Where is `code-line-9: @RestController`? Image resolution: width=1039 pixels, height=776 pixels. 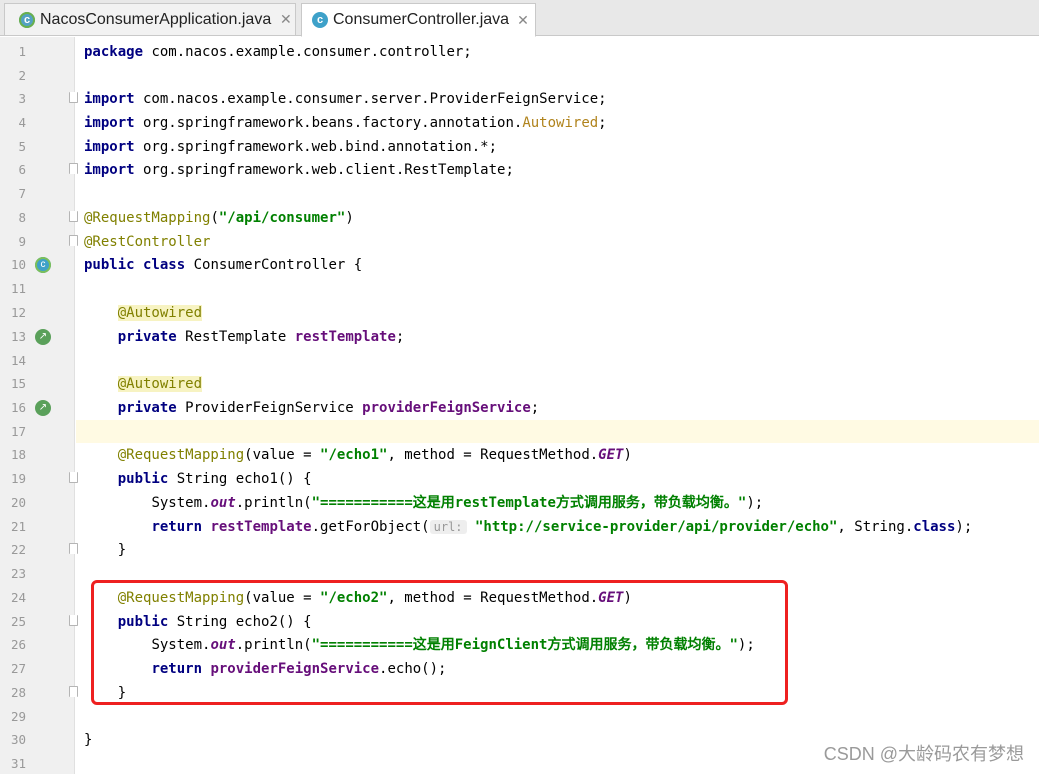
code-line-9: @RestController is located at coordinates (519, 242).